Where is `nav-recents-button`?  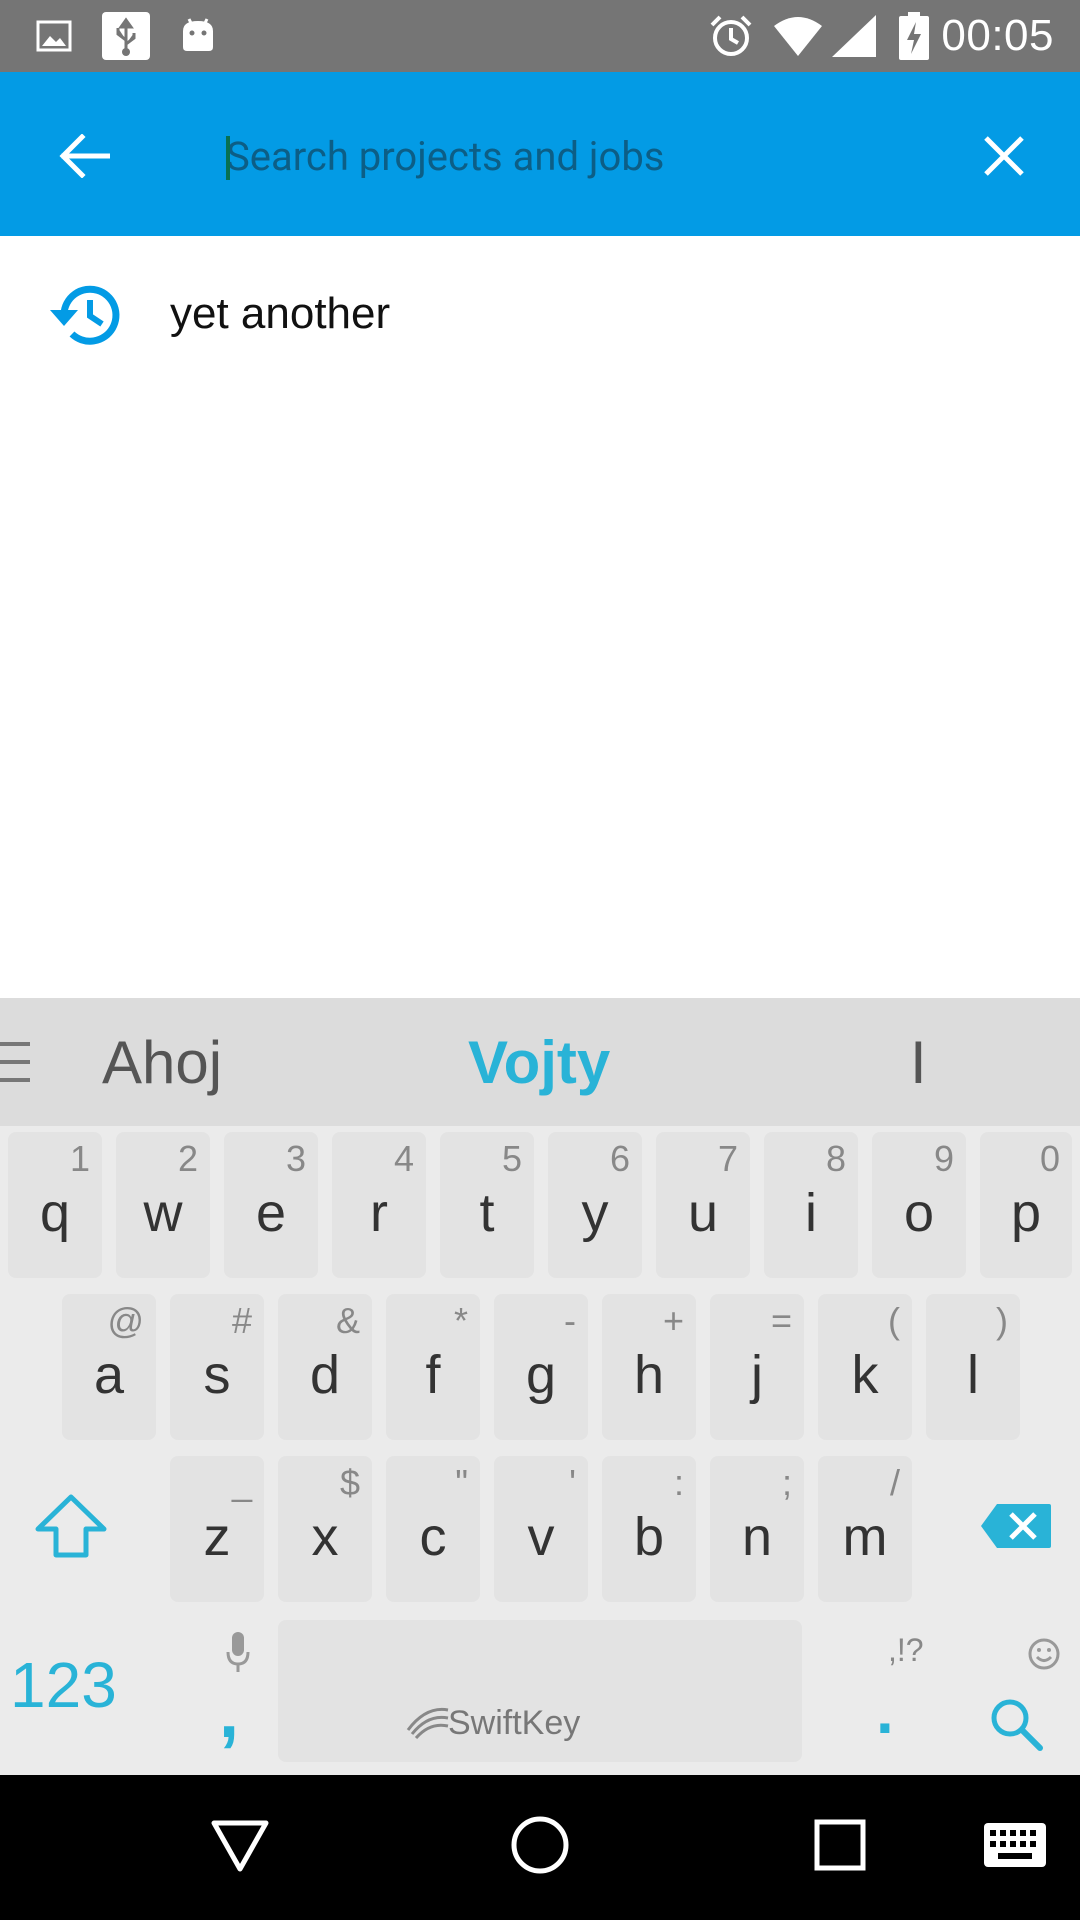
nav-recents-button is located at coordinates (840, 1845).